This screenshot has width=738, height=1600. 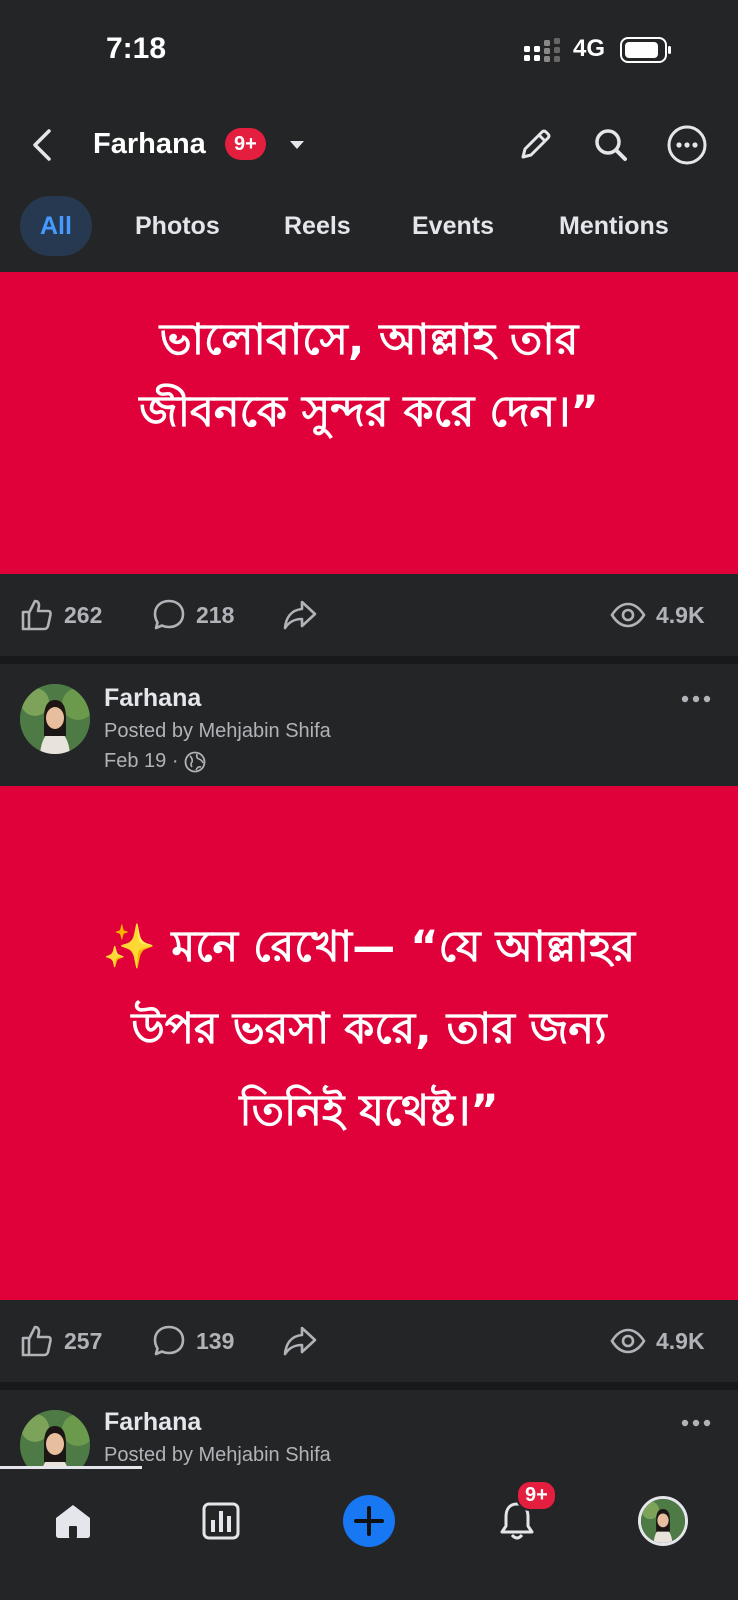 I want to click on edit-button, so click(x=535, y=145).